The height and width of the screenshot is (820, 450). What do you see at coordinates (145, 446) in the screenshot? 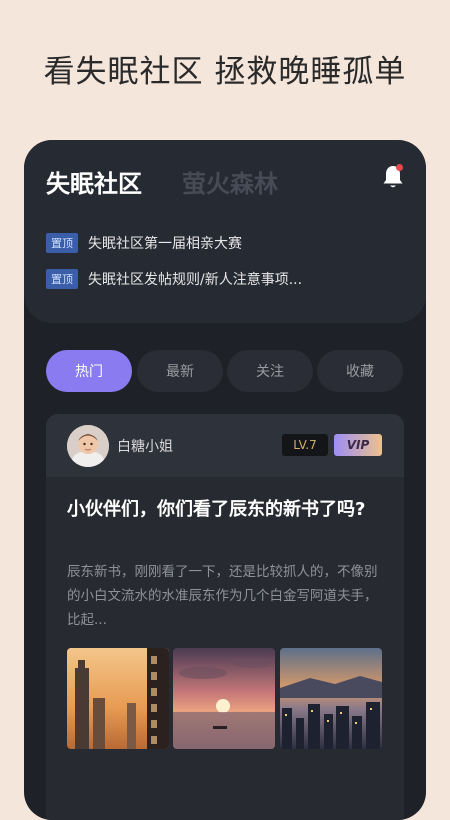
I see `author-name: 白糖小姐` at bounding box center [145, 446].